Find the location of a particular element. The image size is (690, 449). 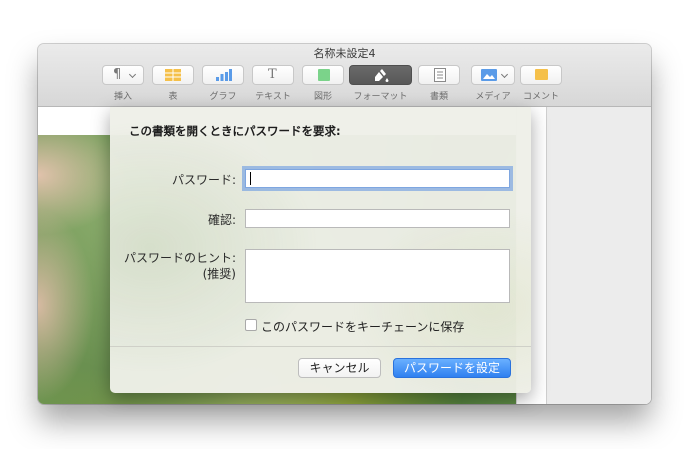

comment-button is located at coordinates (541, 75).